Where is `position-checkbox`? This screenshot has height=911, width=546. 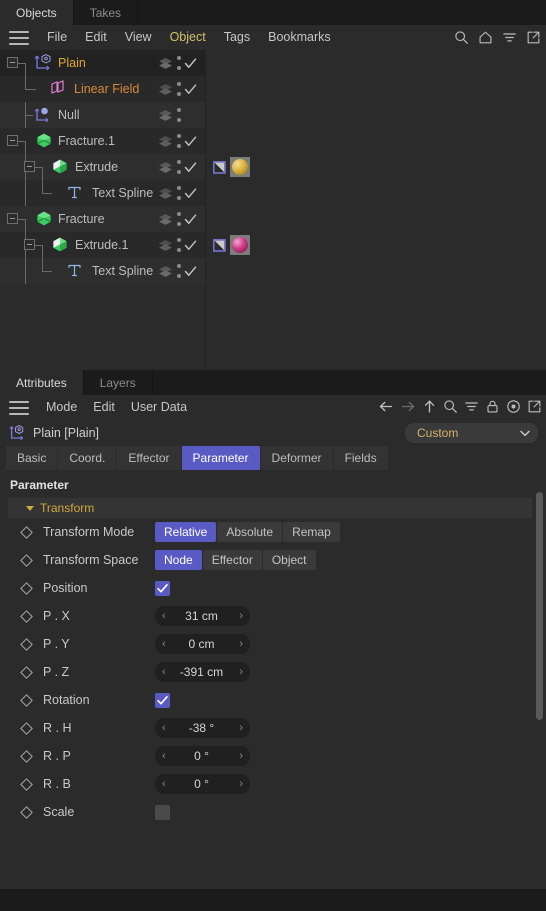
position-checkbox is located at coordinates (162, 588).